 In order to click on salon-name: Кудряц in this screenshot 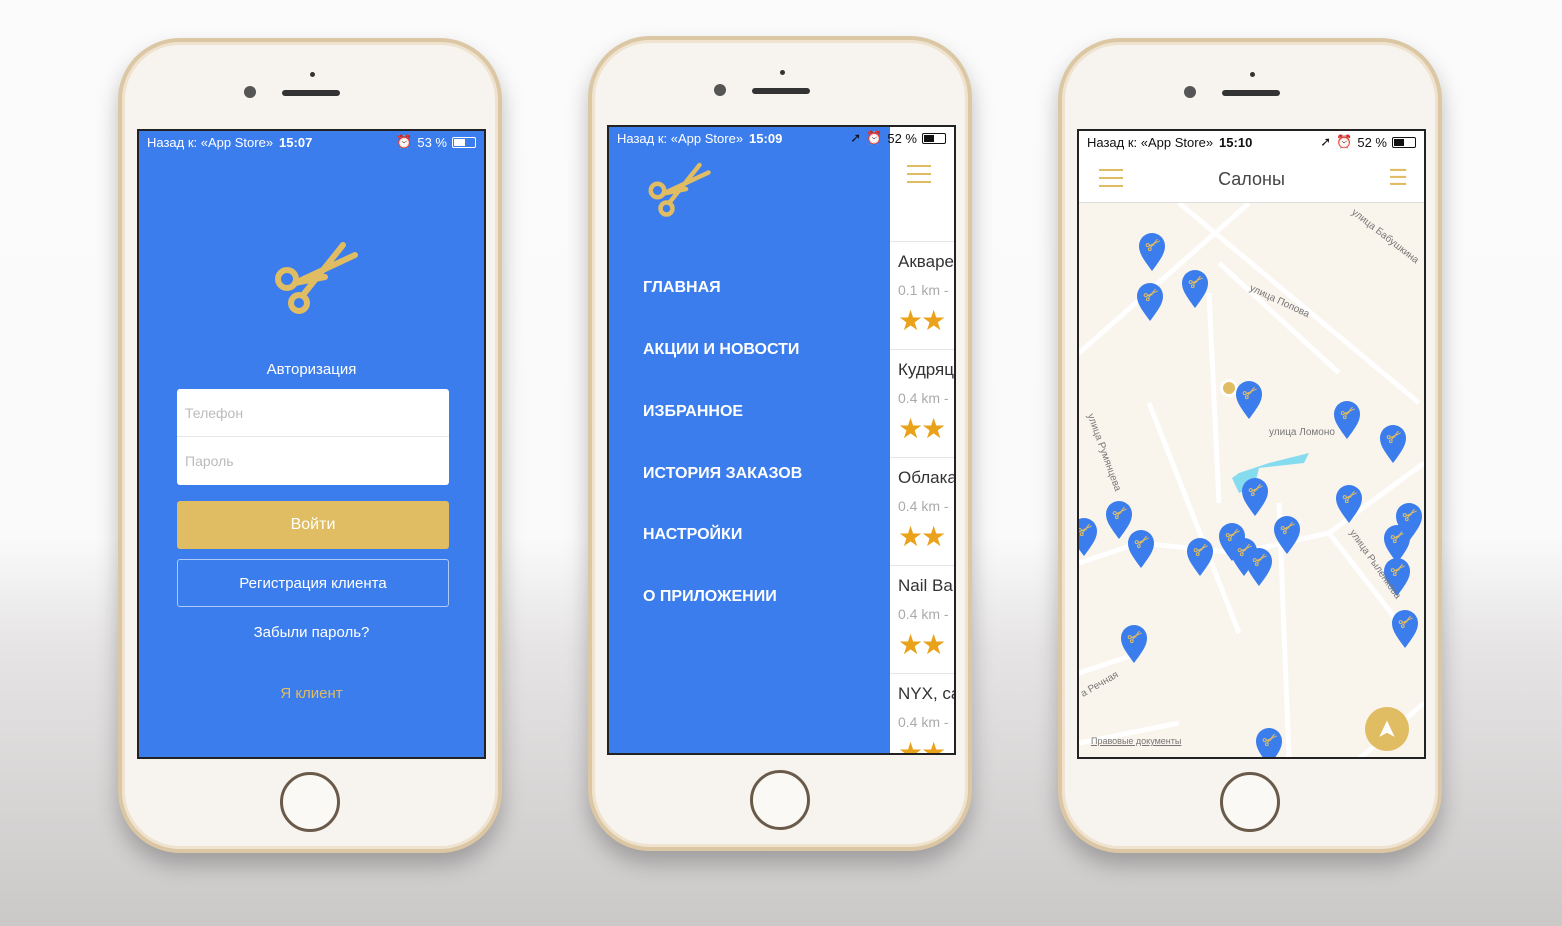, I will do `click(926, 369)`.